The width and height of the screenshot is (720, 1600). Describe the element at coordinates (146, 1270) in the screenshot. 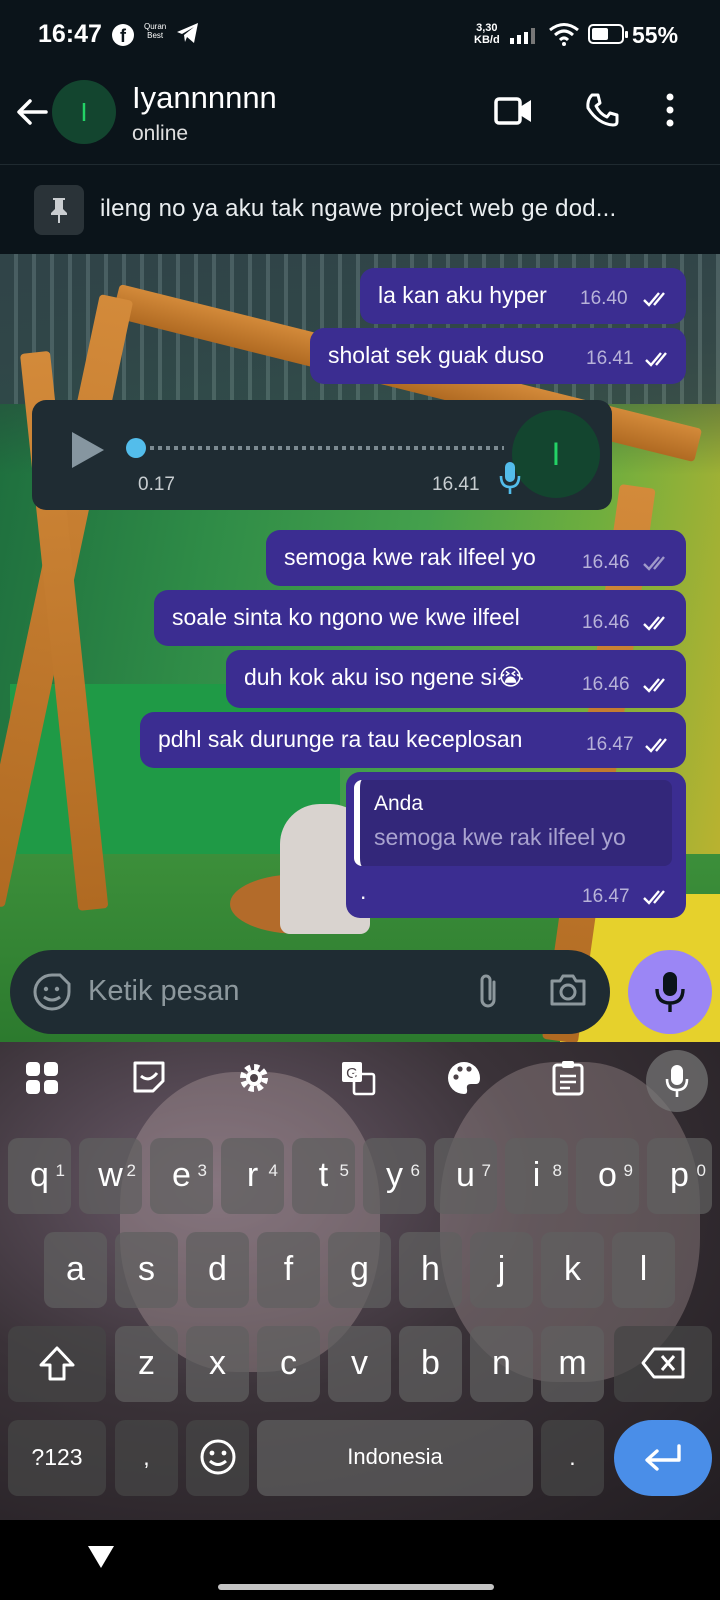

I see `key-s: s` at that location.